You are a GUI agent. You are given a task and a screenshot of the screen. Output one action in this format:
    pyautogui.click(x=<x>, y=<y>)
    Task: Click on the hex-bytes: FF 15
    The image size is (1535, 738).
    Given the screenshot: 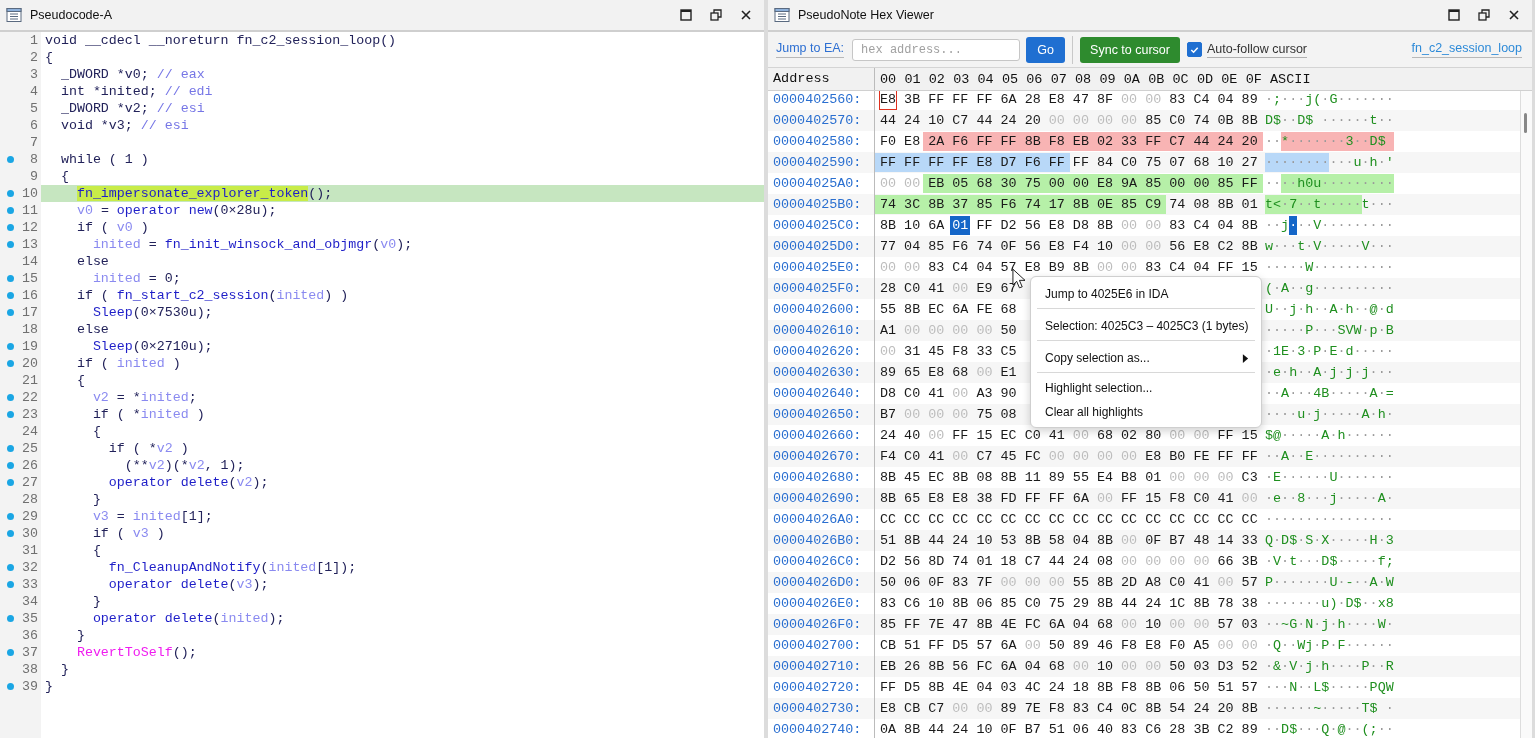 What is the action you would take?
    pyautogui.click(x=1237, y=435)
    